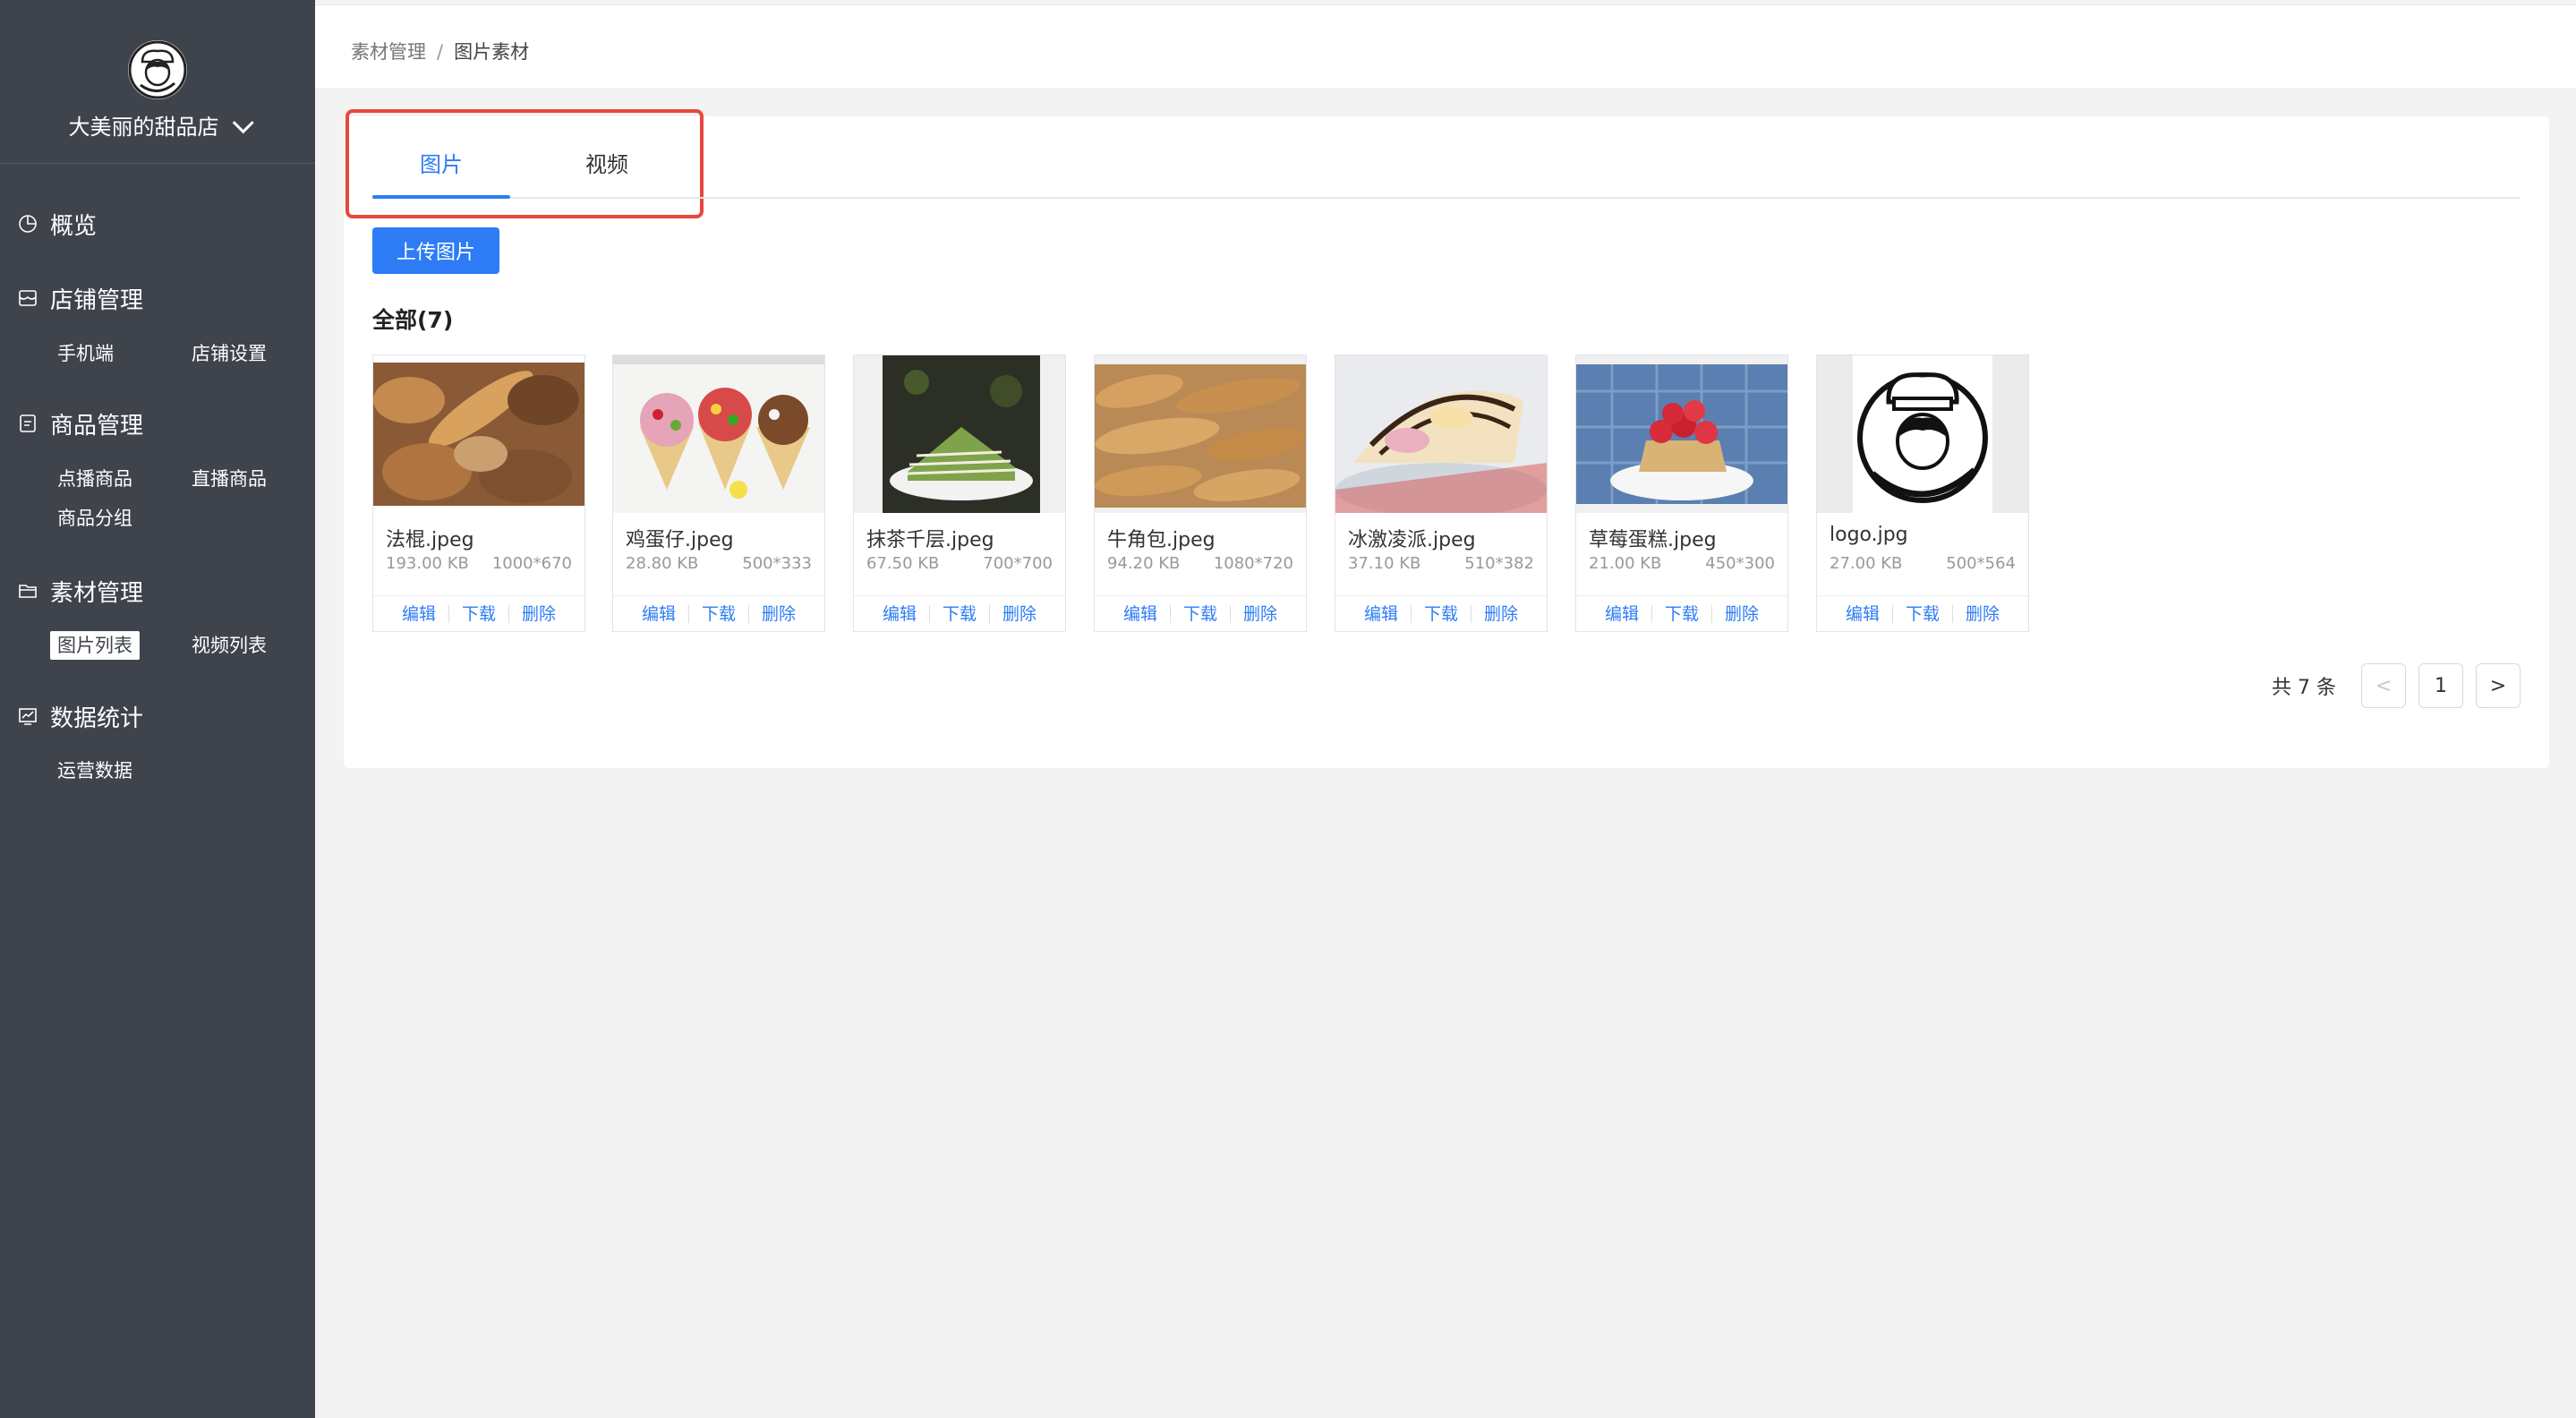 The image size is (2576, 1418). Describe the element at coordinates (441, 197) in the screenshot. I see `tab-active-indicator` at that location.